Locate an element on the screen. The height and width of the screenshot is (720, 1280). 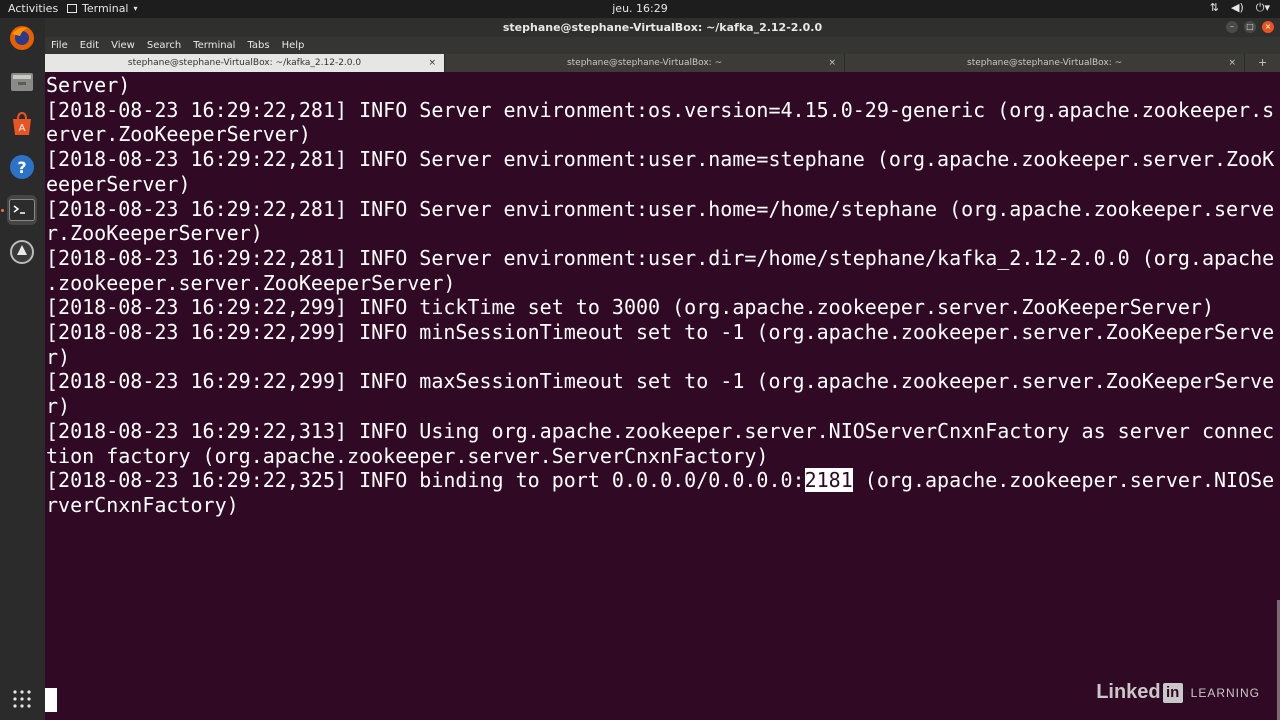
new-tab-button: + is located at coordinates (1262, 63).